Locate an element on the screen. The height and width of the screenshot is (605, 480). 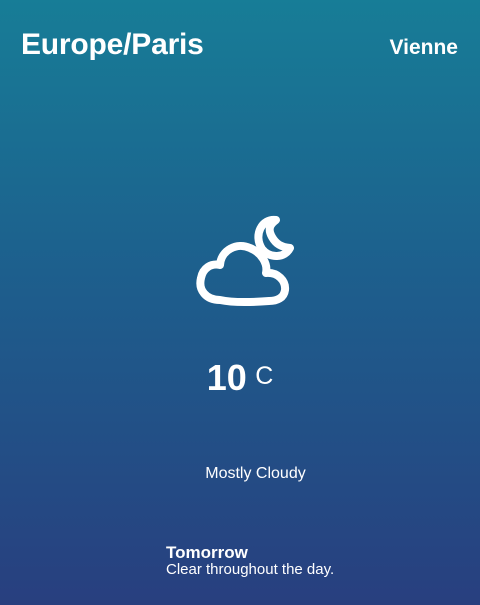
tomorrow-forecast: Tomorrow Clear throughout the day. is located at coordinates (250, 561).